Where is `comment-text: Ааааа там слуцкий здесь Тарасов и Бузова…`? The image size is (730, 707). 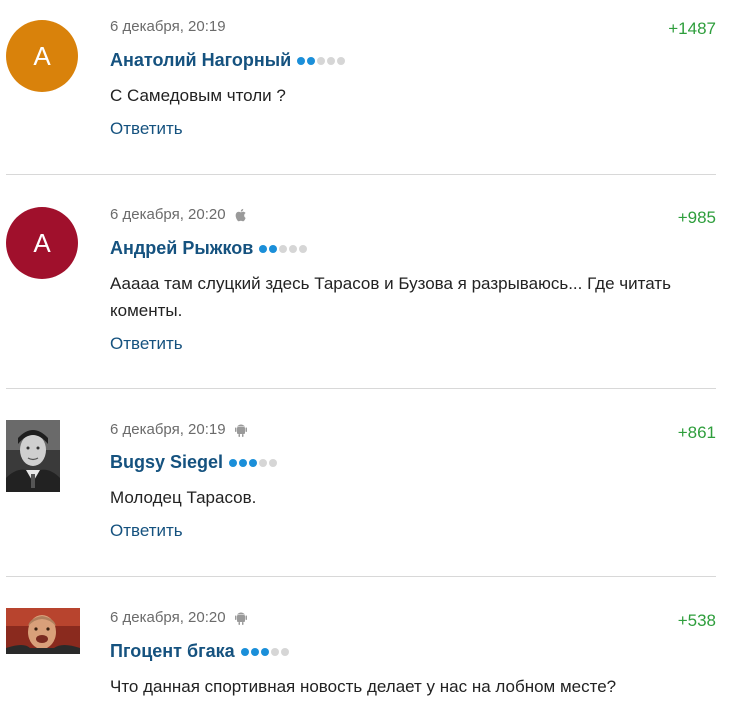 comment-text: Ааааа там слуцкий здесь Тарасов и Бузова… is located at coordinates (390, 297).